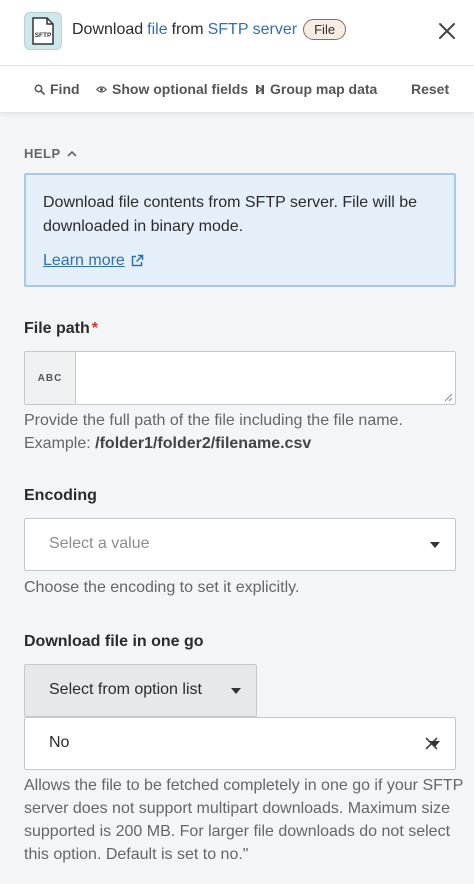  What do you see at coordinates (125, 689) in the screenshot?
I see `input-mode-label: Select from option list` at bounding box center [125, 689].